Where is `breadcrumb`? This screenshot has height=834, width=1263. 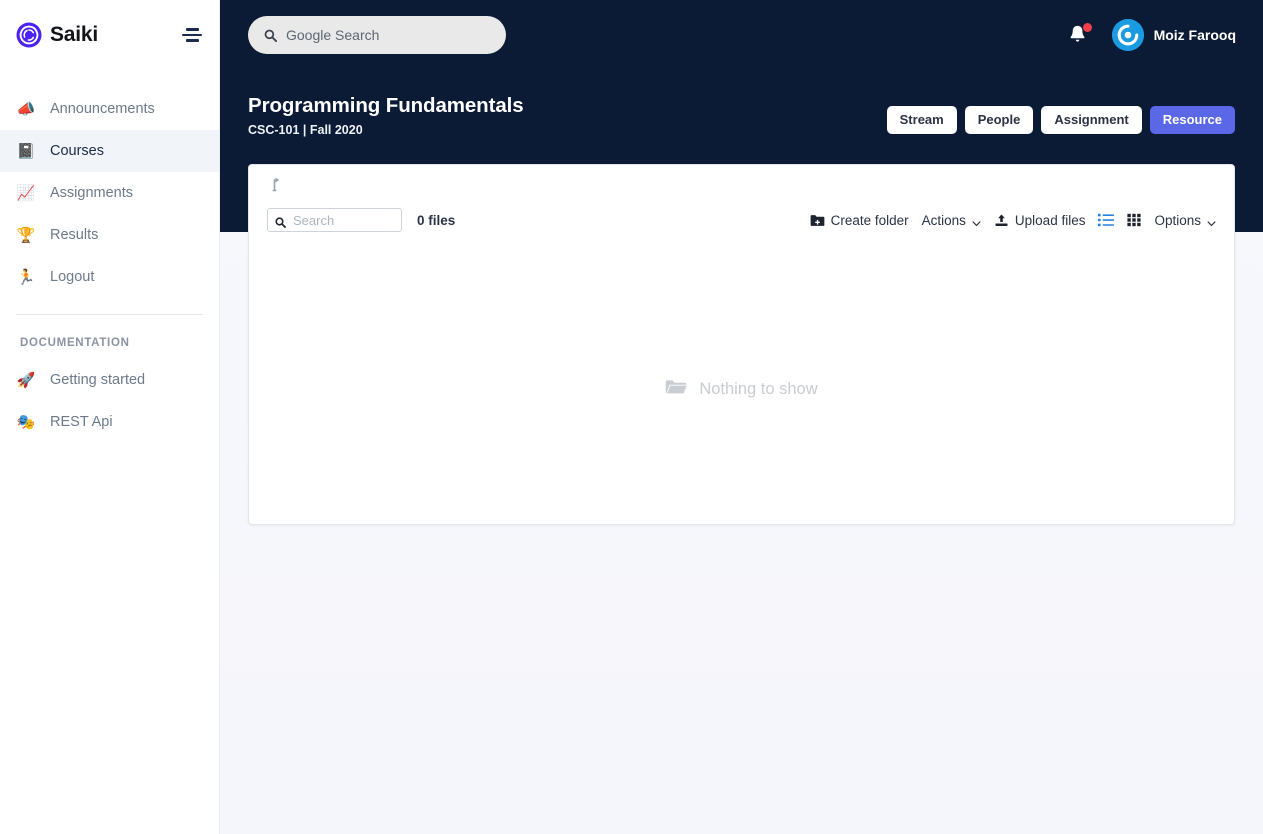 breadcrumb is located at coordinates (741, 184).